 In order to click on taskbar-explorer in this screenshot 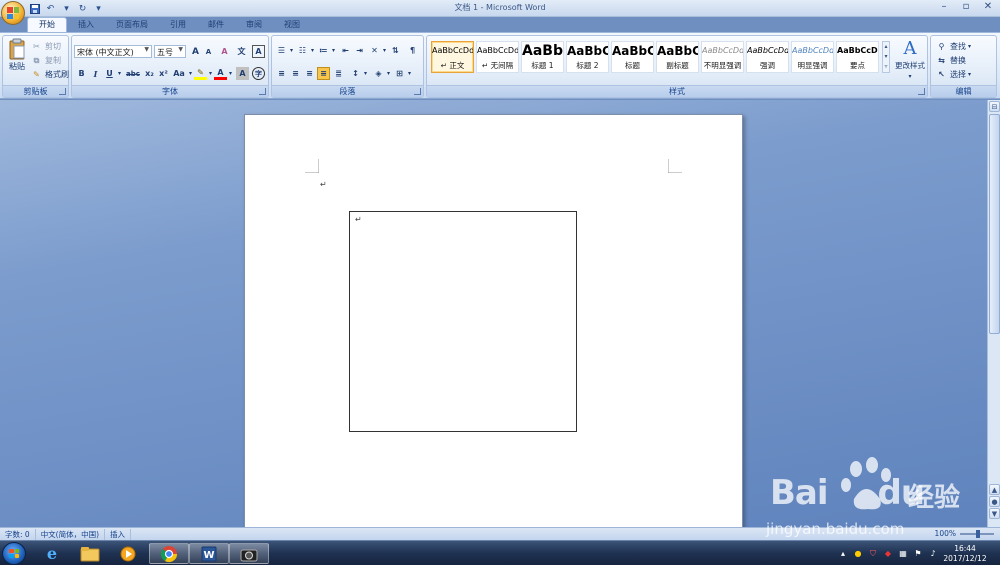, I will do `click(90, 553)`.